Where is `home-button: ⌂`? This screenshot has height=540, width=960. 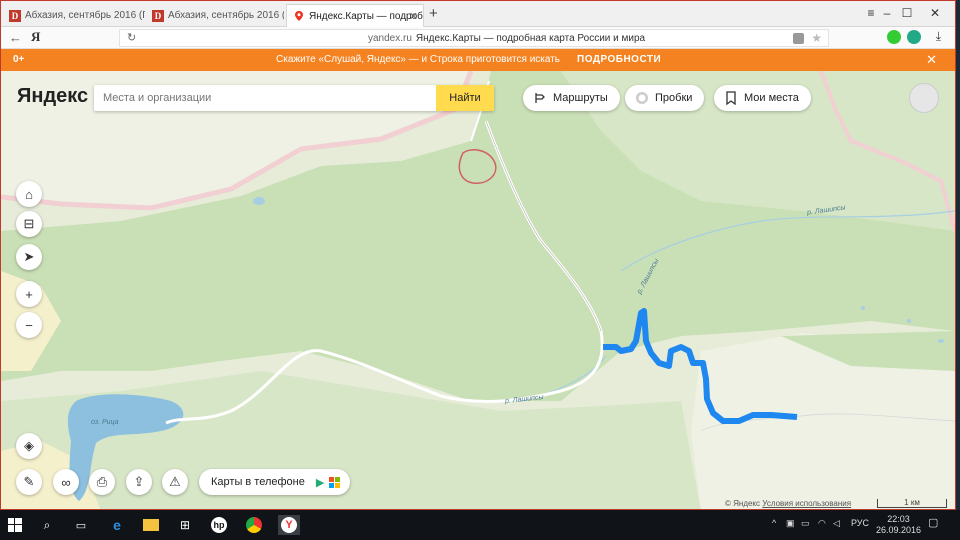
home-button: ⌂ is located at coordinates (29, 194).